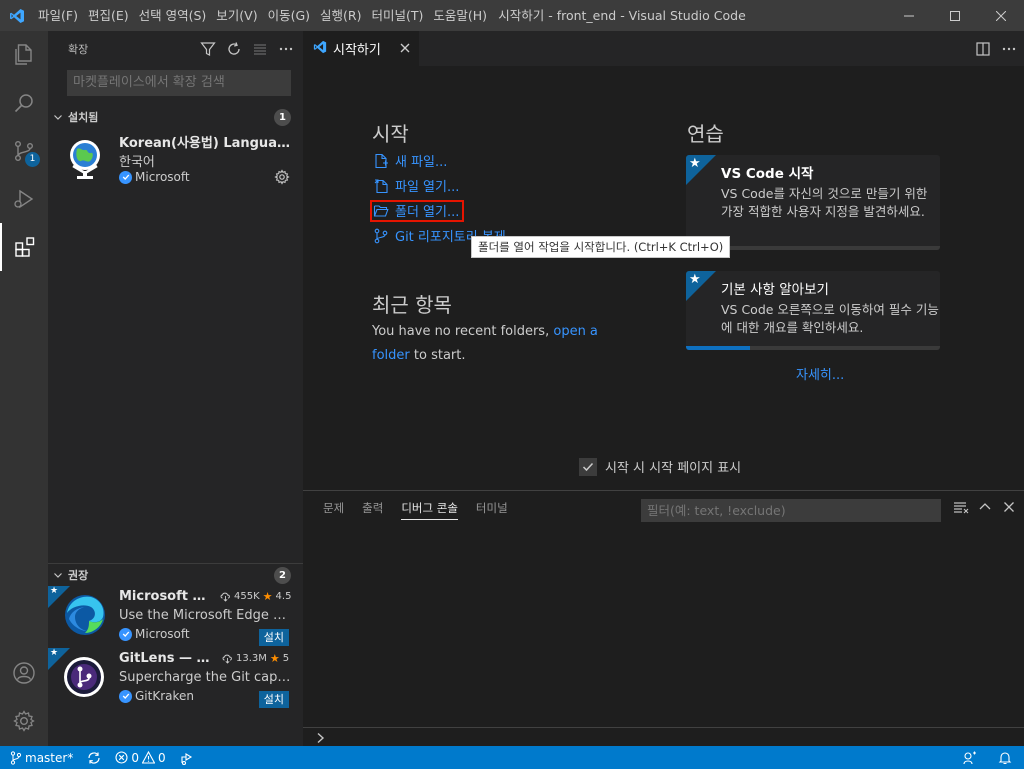 Image resolution: width=1024 pixels, height=769 pixels. I want to click on check-icon, so click(588, 466).